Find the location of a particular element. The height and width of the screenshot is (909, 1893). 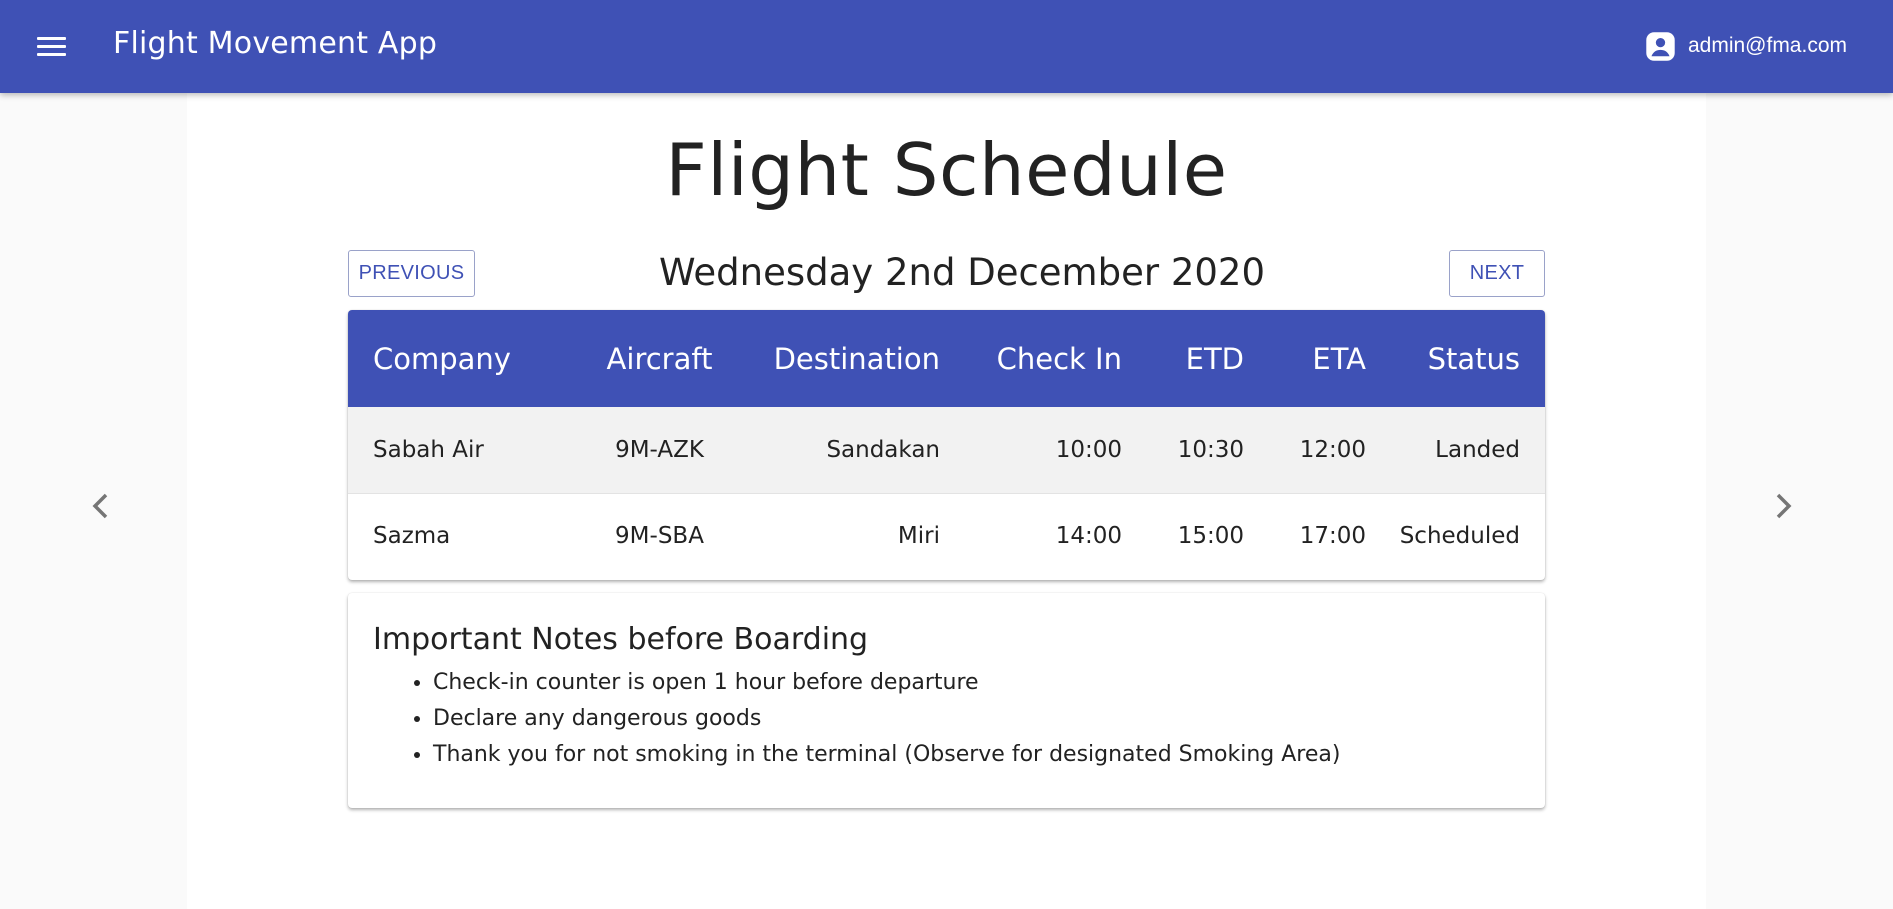

column-header-company: Company is located at coordinates (460, 358).